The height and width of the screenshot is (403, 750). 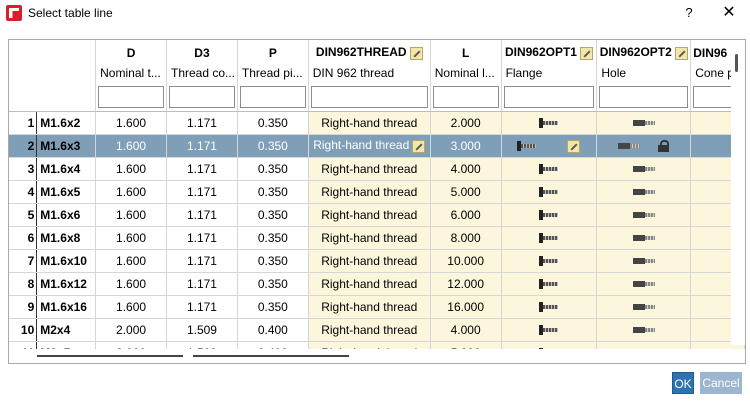 I want to click on cell-l: 10.000, so click(x=466, y=261).